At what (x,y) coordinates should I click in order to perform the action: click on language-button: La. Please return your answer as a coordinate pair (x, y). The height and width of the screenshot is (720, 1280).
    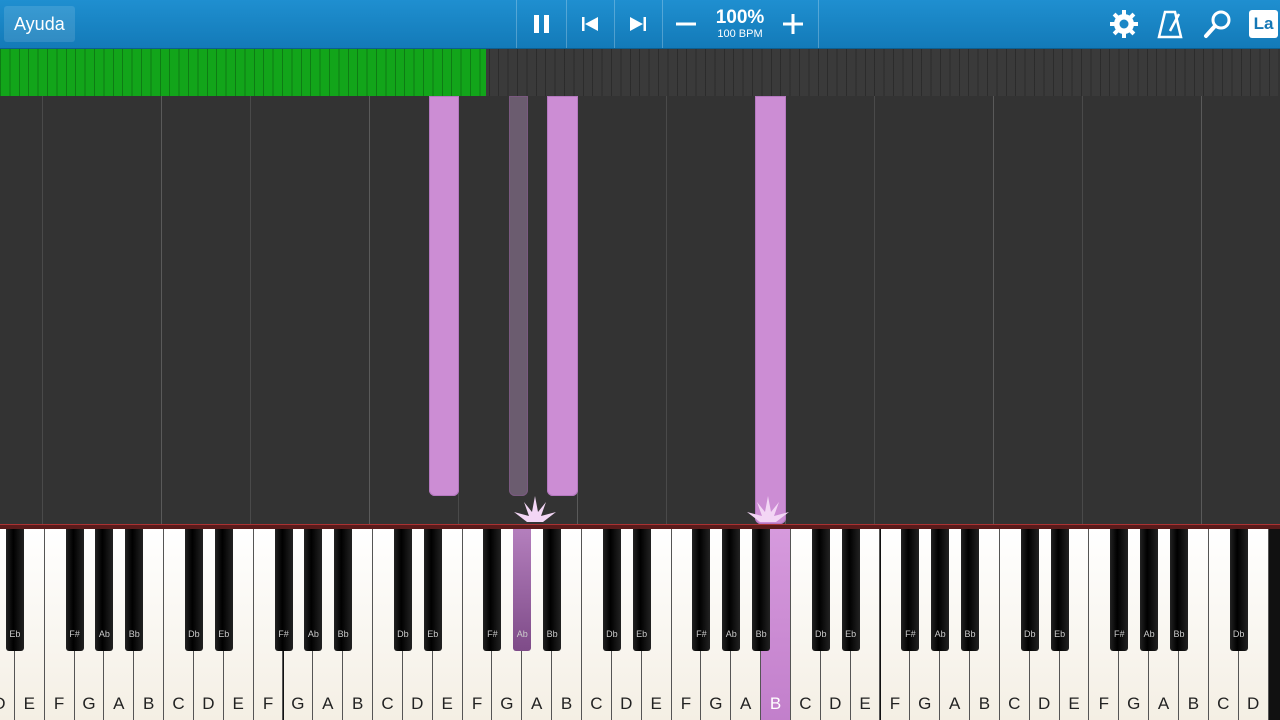
    Looking at the image, I should click on (1263, 24).